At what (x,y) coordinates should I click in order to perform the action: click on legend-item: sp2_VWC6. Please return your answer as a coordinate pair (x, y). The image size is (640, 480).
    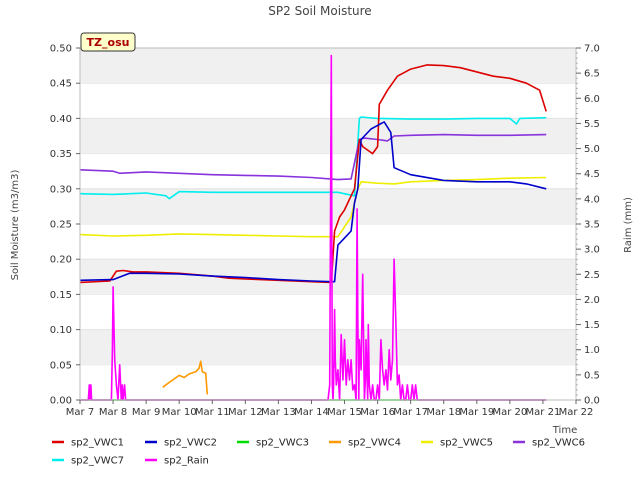
    Looking at the image, I should click on (549, 443).